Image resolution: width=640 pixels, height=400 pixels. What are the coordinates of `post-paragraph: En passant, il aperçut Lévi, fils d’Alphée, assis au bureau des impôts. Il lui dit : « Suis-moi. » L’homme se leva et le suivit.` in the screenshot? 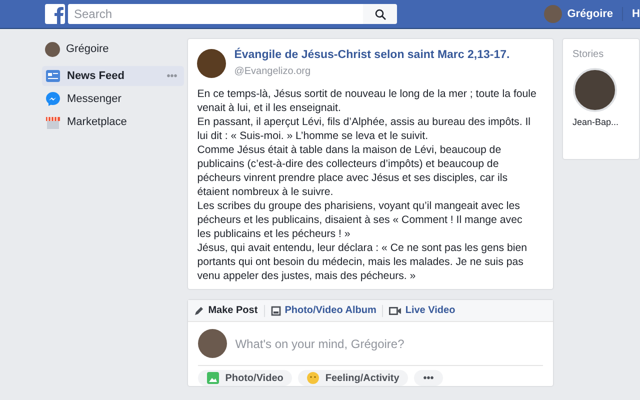 It's located at (364, 129).